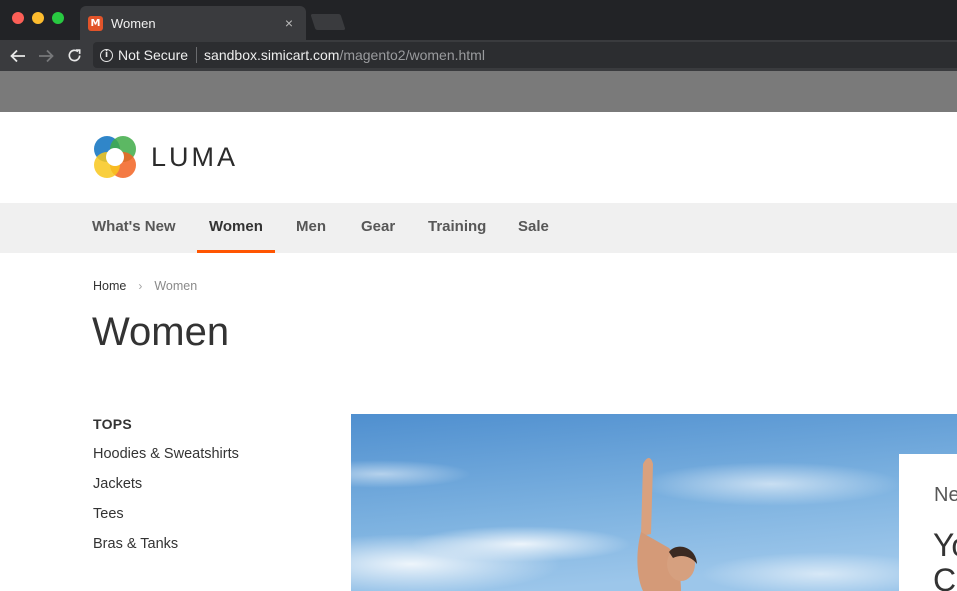 The width and height of the screenshot is (957, 591). Describe the element at coordinates (140, 286) in the screenshot. I see `chevron-right-icon: ›` at that location.